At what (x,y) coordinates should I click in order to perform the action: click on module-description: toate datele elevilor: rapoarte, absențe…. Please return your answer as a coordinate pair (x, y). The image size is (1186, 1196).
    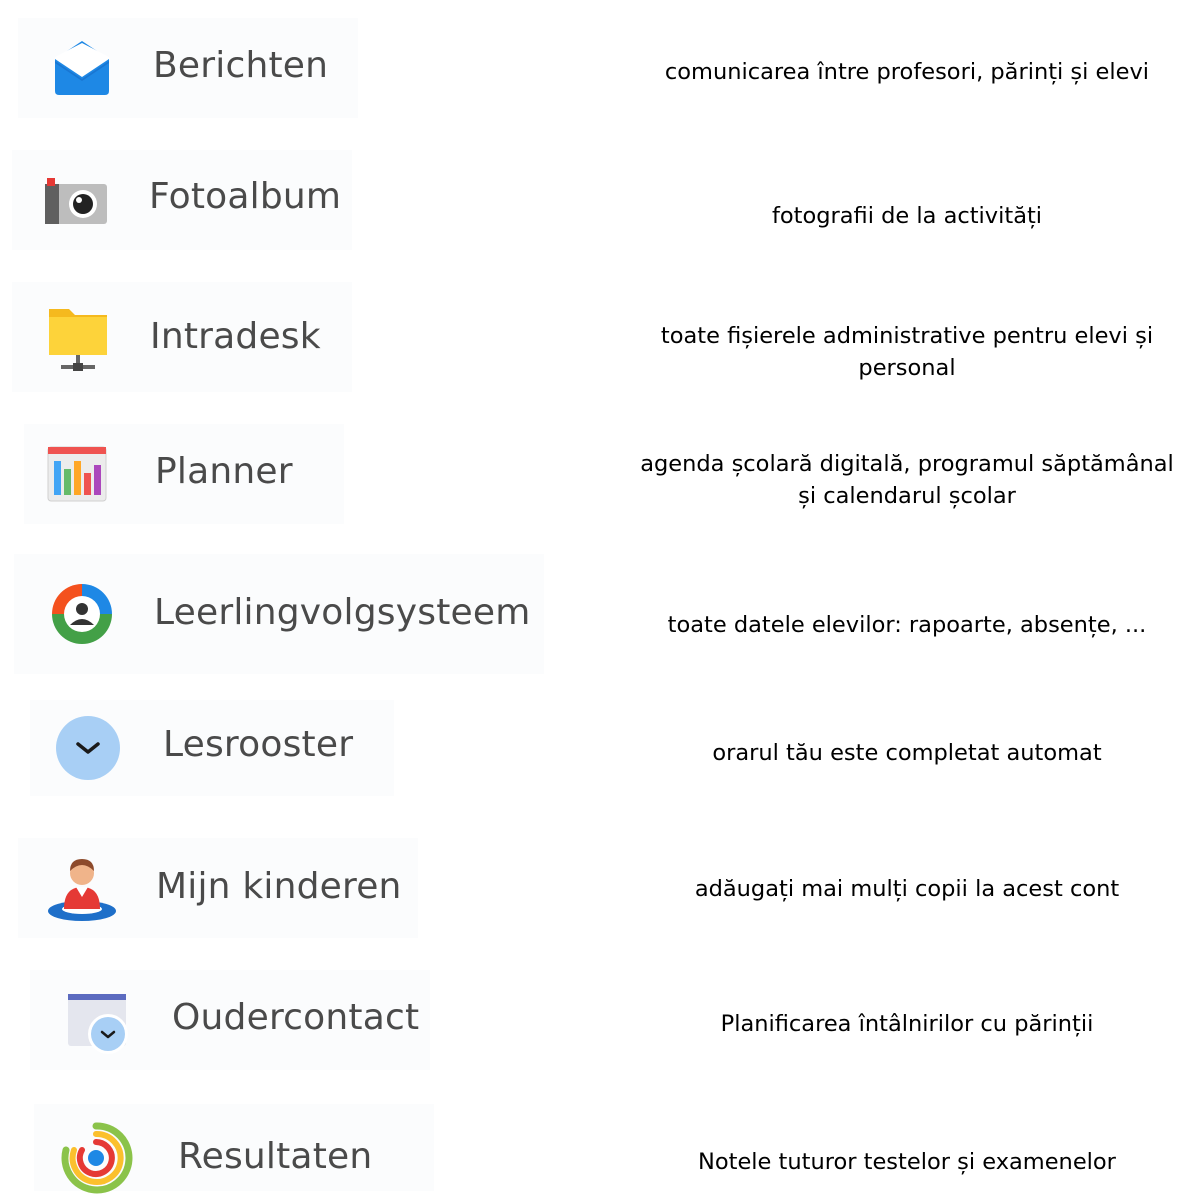
    Looking at the image, I should click on (907, 625).